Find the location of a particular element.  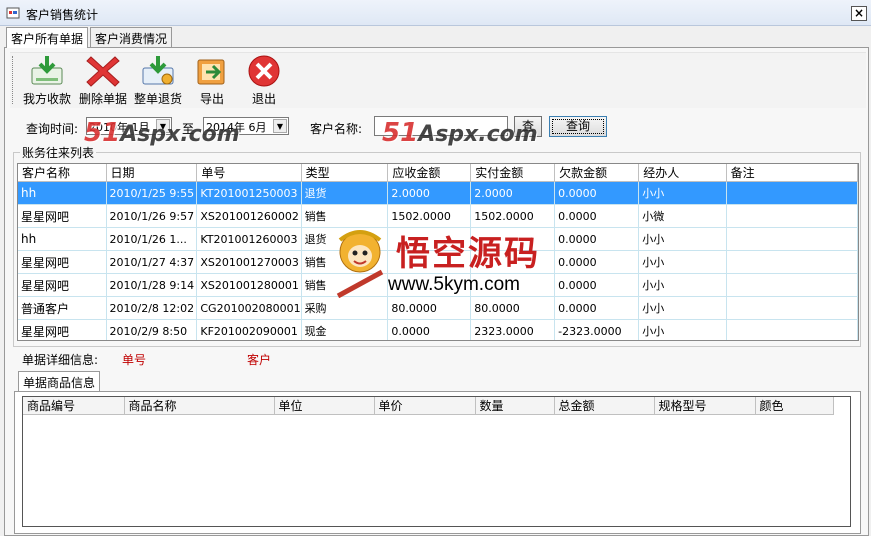

cell-type: 现金 is located at coordinates (345, 329).